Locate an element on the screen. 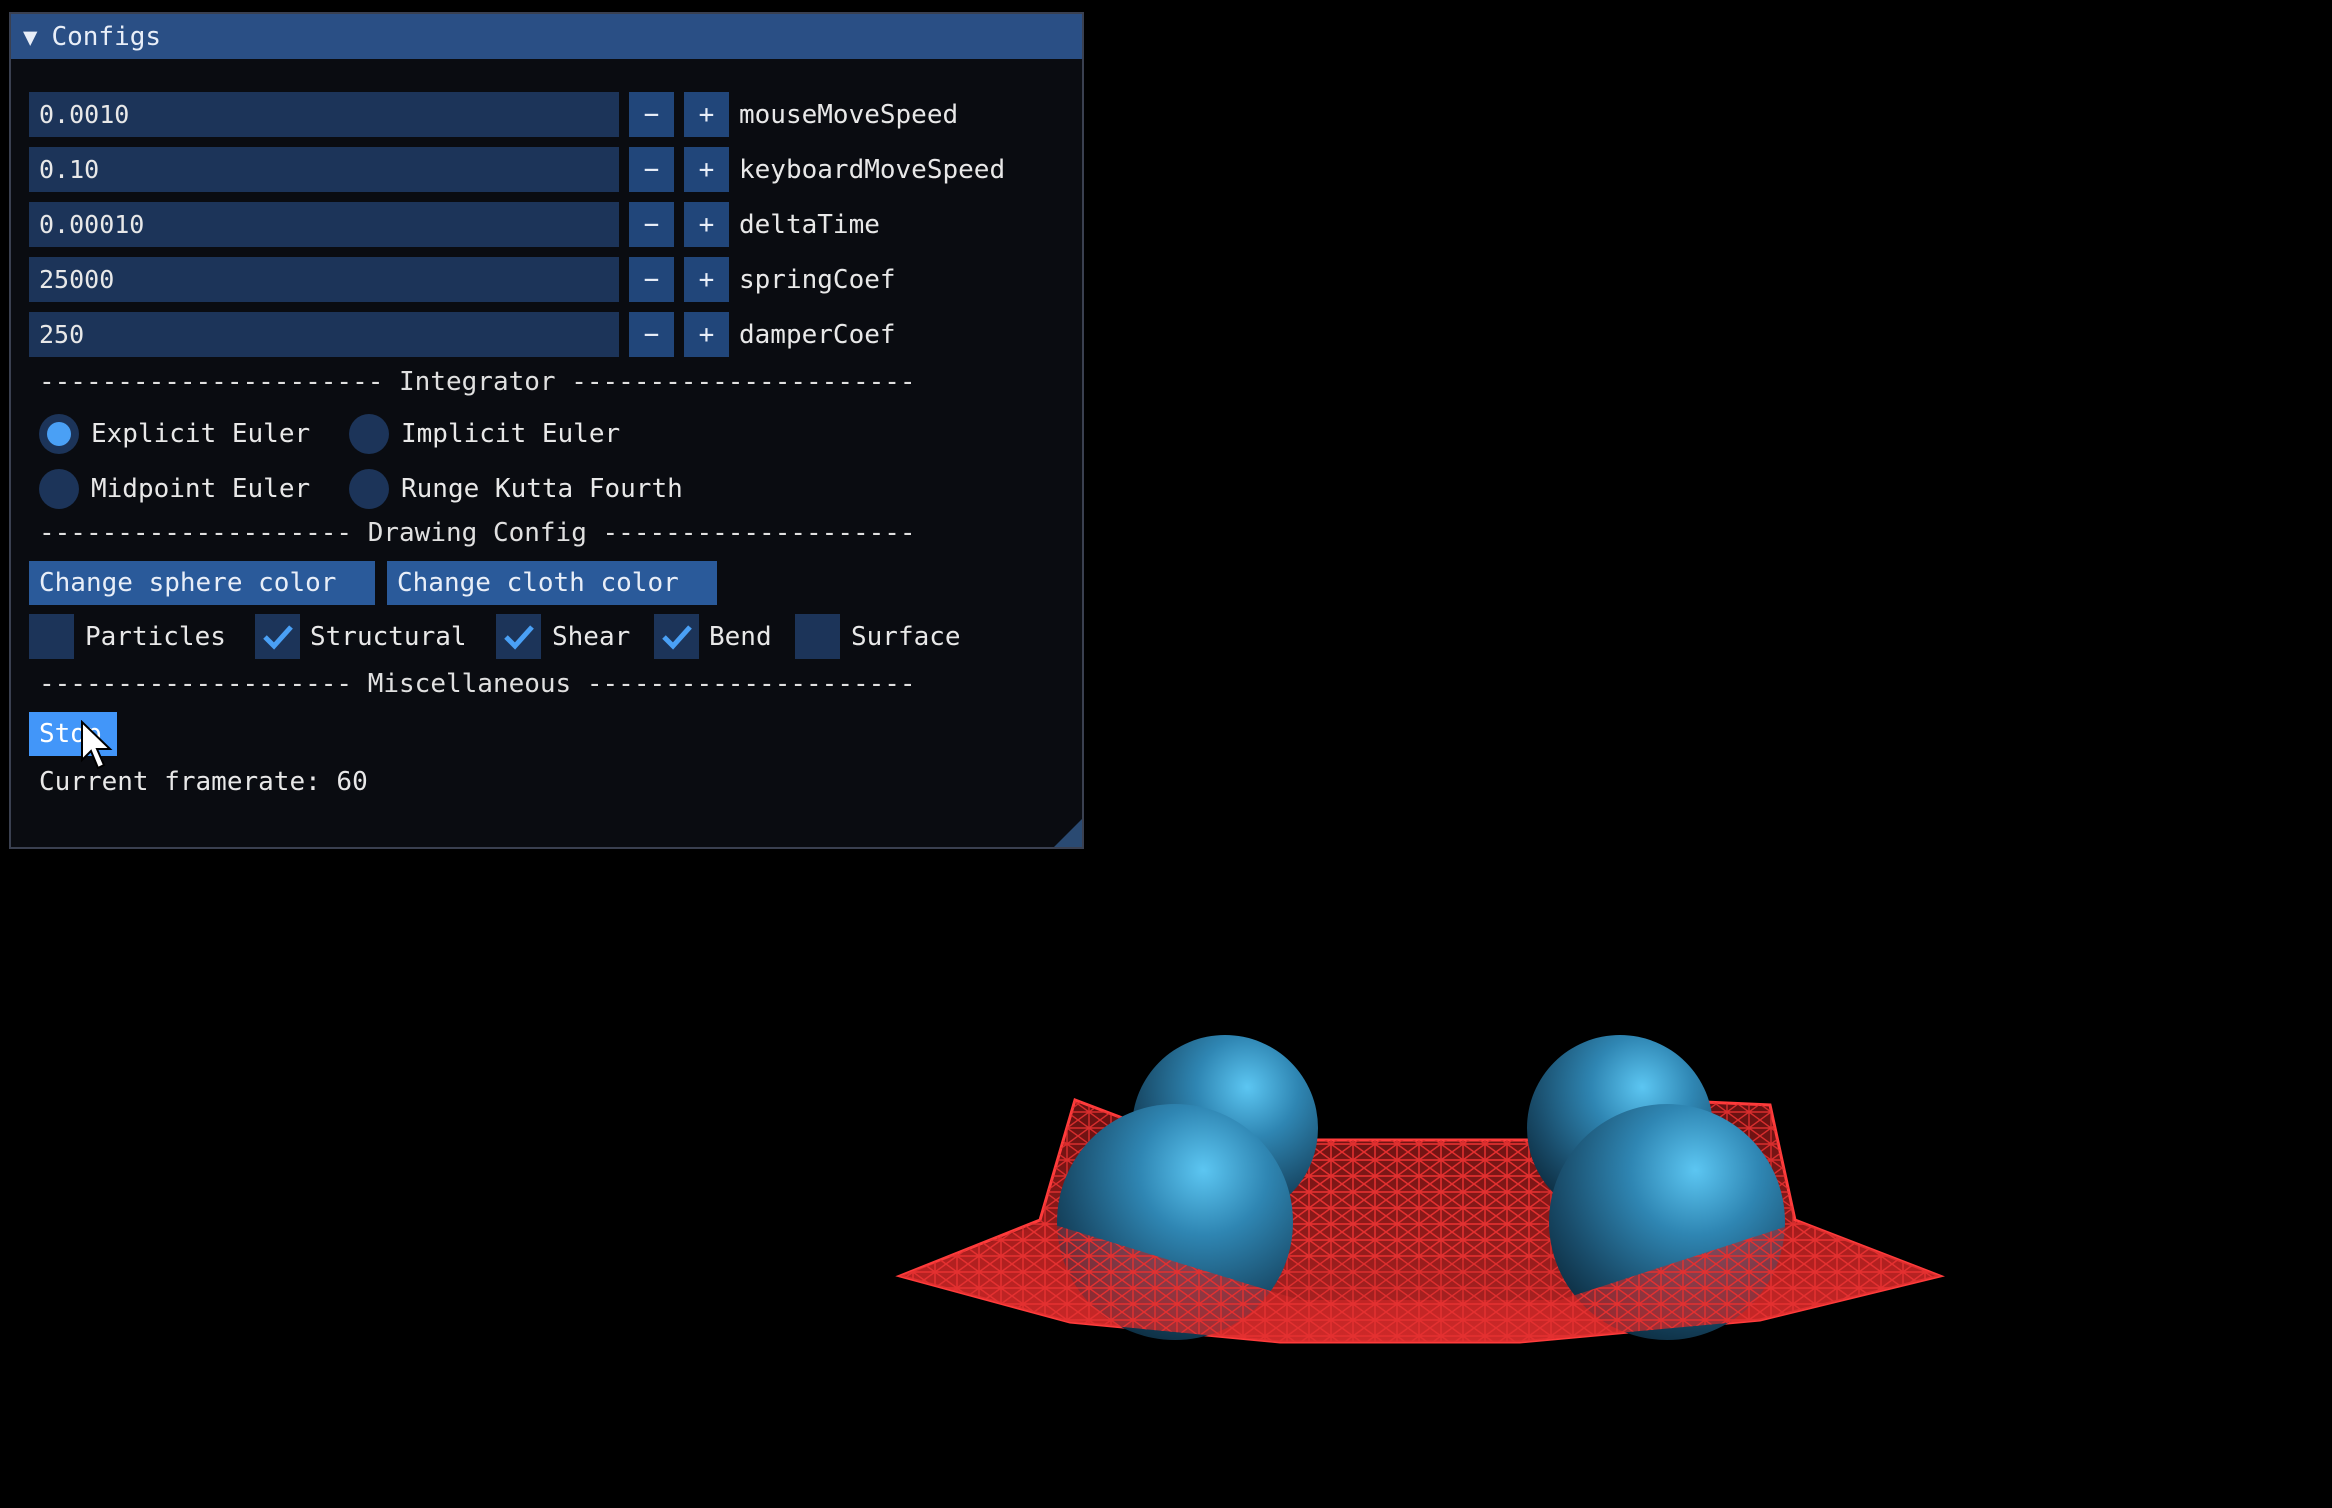 The image size is (2332, 1508). radio-label-explicit-euler: Explicit Euler is located at coordinates (201, 433).